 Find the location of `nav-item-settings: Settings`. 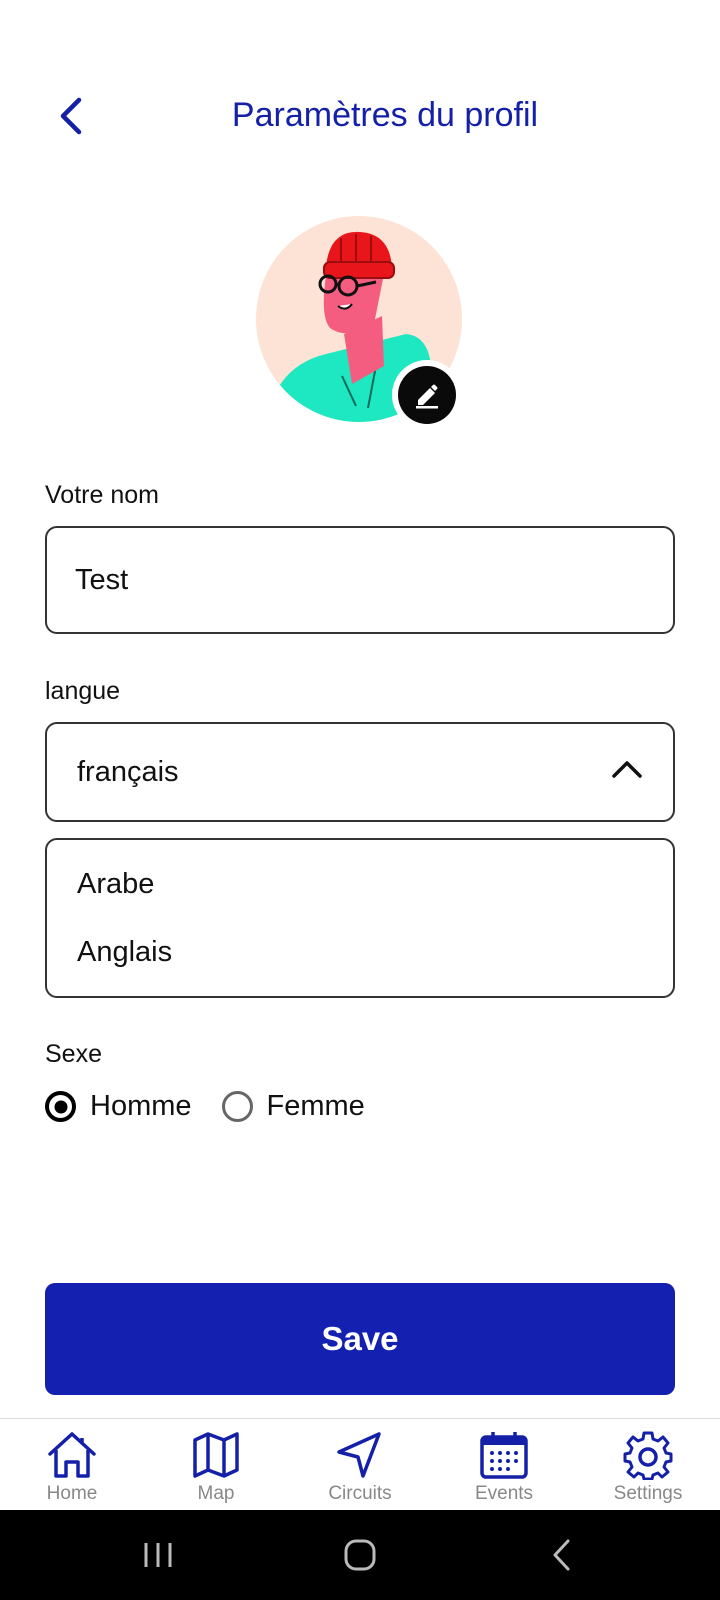

nav-item-settings: Settings is located at coordinates (648, 1465).